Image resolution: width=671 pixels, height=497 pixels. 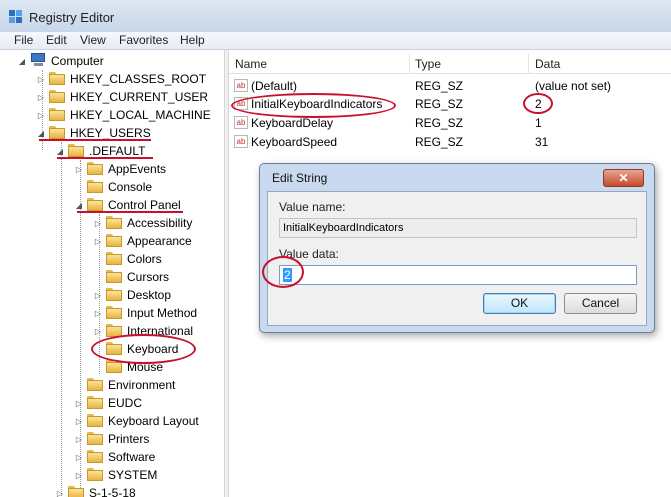 What do you see at coordinates (77, 61) in the screenshot?
I see `tree-item-label: Computer` at bounding box center [77, 61].